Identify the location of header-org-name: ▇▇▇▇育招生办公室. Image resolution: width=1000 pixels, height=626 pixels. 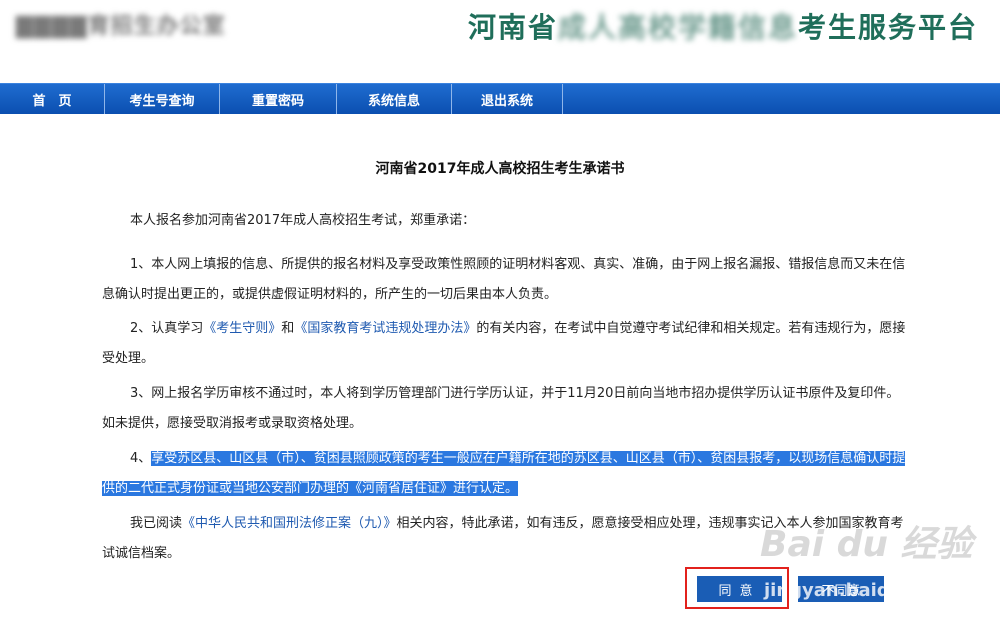
(121, 26).